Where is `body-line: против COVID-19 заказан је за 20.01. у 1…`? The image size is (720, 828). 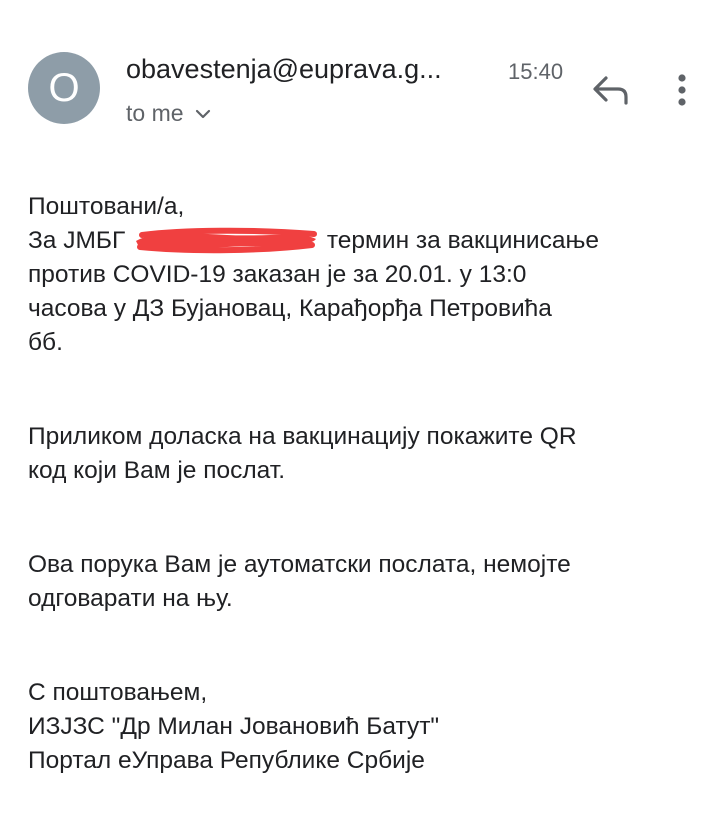 body-line: против COVID-19 заказан је за 20.01. у 1… is located at coordinates (277, 274).